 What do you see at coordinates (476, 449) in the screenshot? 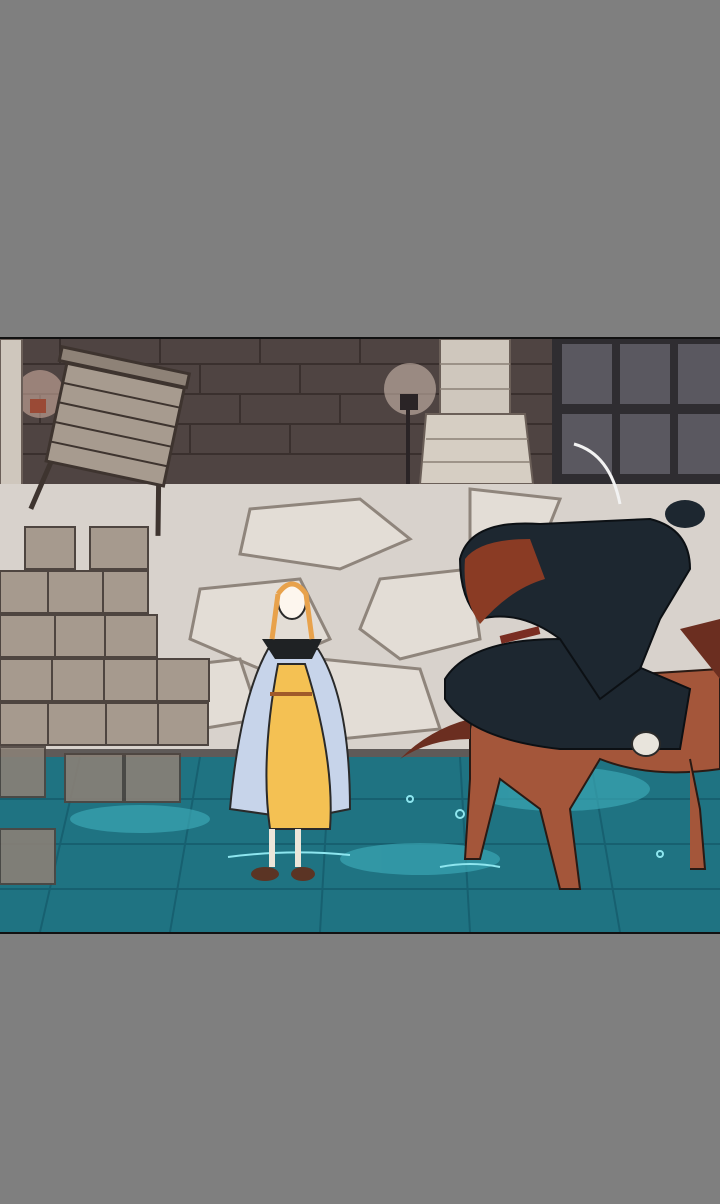
I see `pillar-base` at bounding box center [476, 449].